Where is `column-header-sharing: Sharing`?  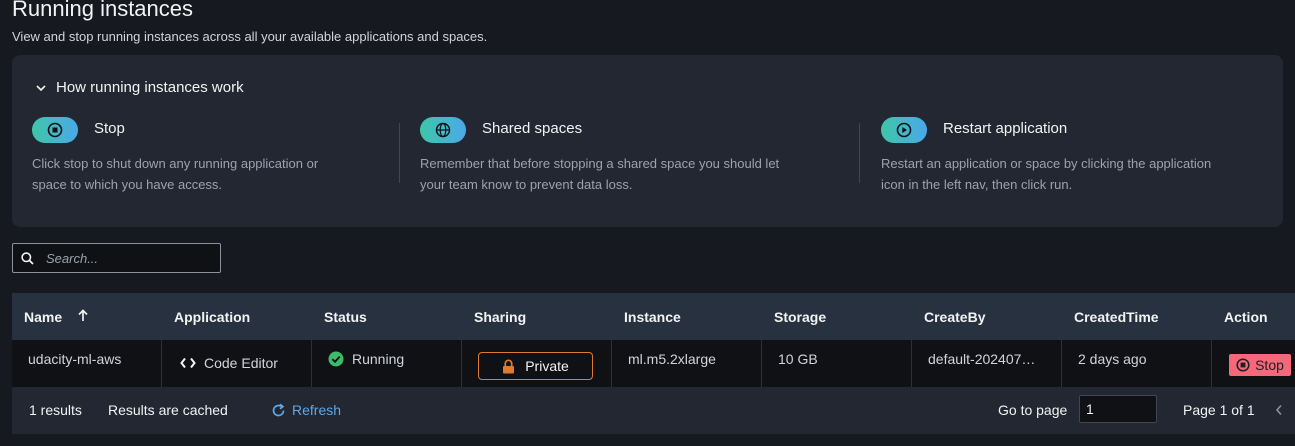
column-header-sharing: Sharing is located at coordinates (500, 317).